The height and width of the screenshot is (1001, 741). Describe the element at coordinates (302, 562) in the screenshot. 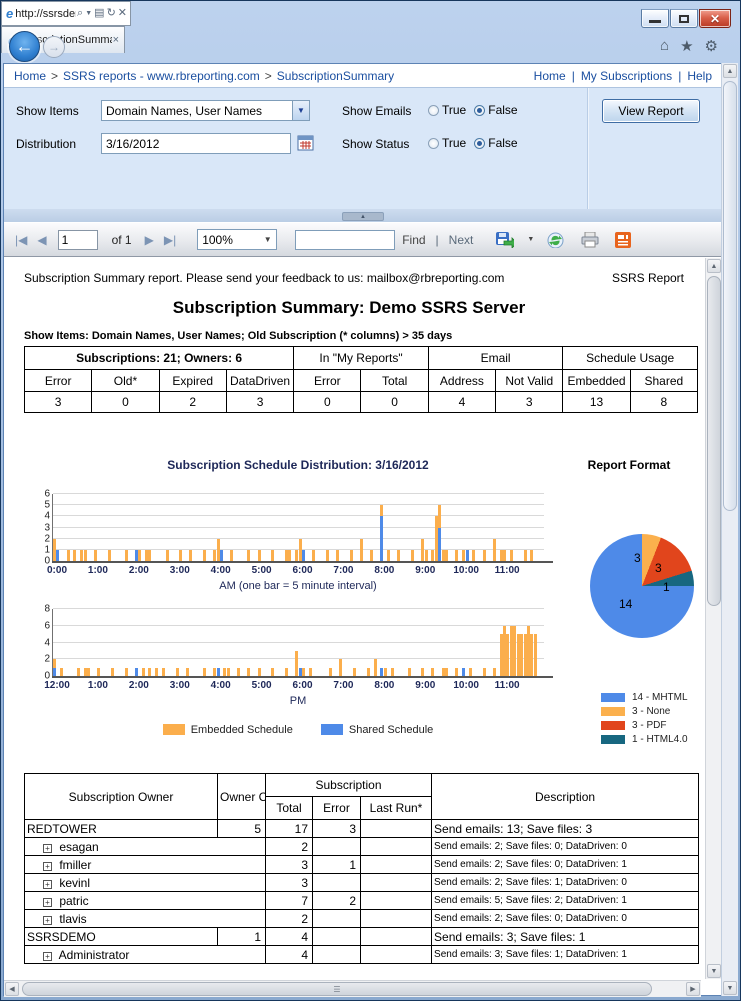

I see `x-axis-line` at that location.